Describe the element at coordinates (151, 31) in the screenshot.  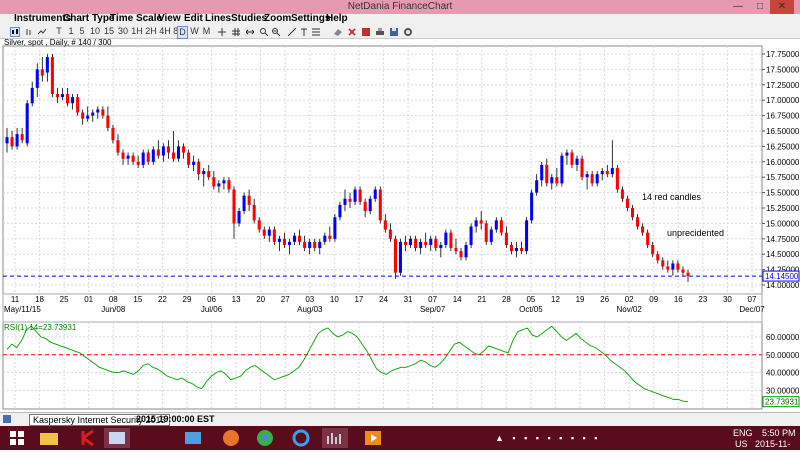
I see `interval-2h: 2H` at that location.